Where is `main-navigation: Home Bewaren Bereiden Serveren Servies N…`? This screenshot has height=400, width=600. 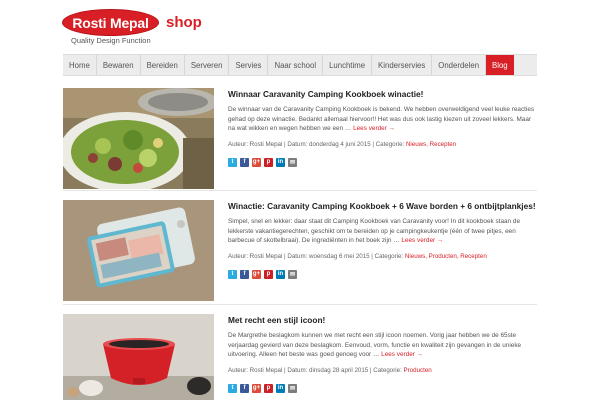 main-navigation: Home Bewaren Bereiden Serveren Servies N… is located at coordinates (300, 65).